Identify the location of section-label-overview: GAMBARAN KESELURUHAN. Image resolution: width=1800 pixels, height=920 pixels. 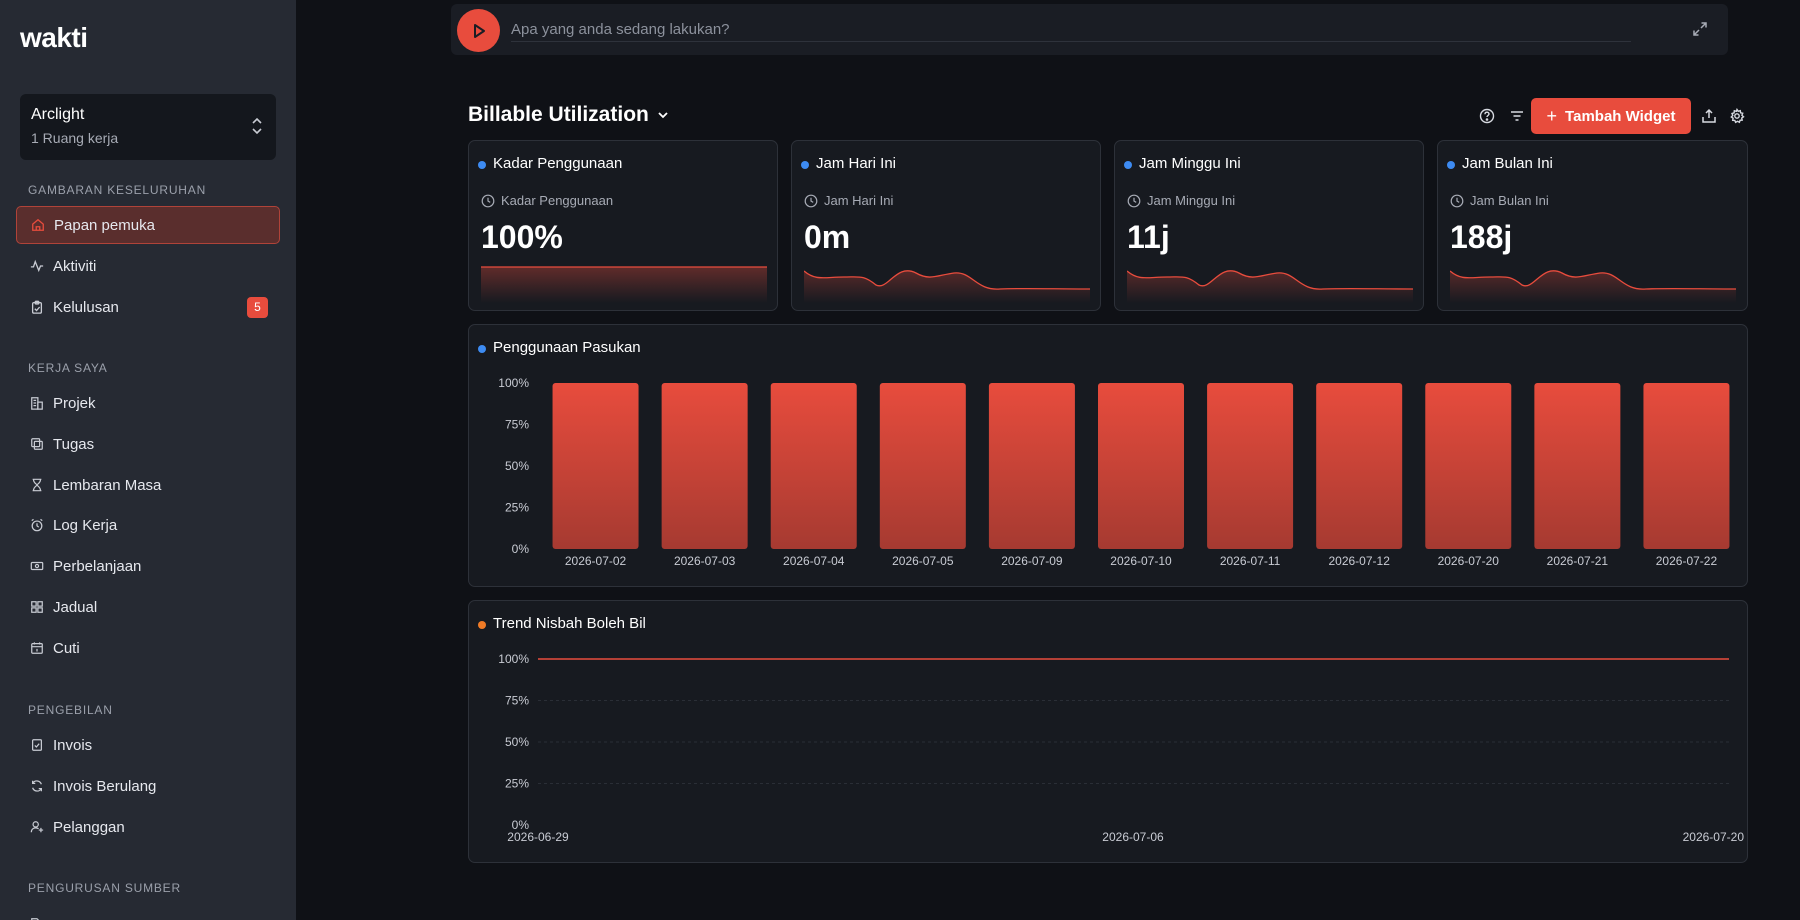
(117, 190).